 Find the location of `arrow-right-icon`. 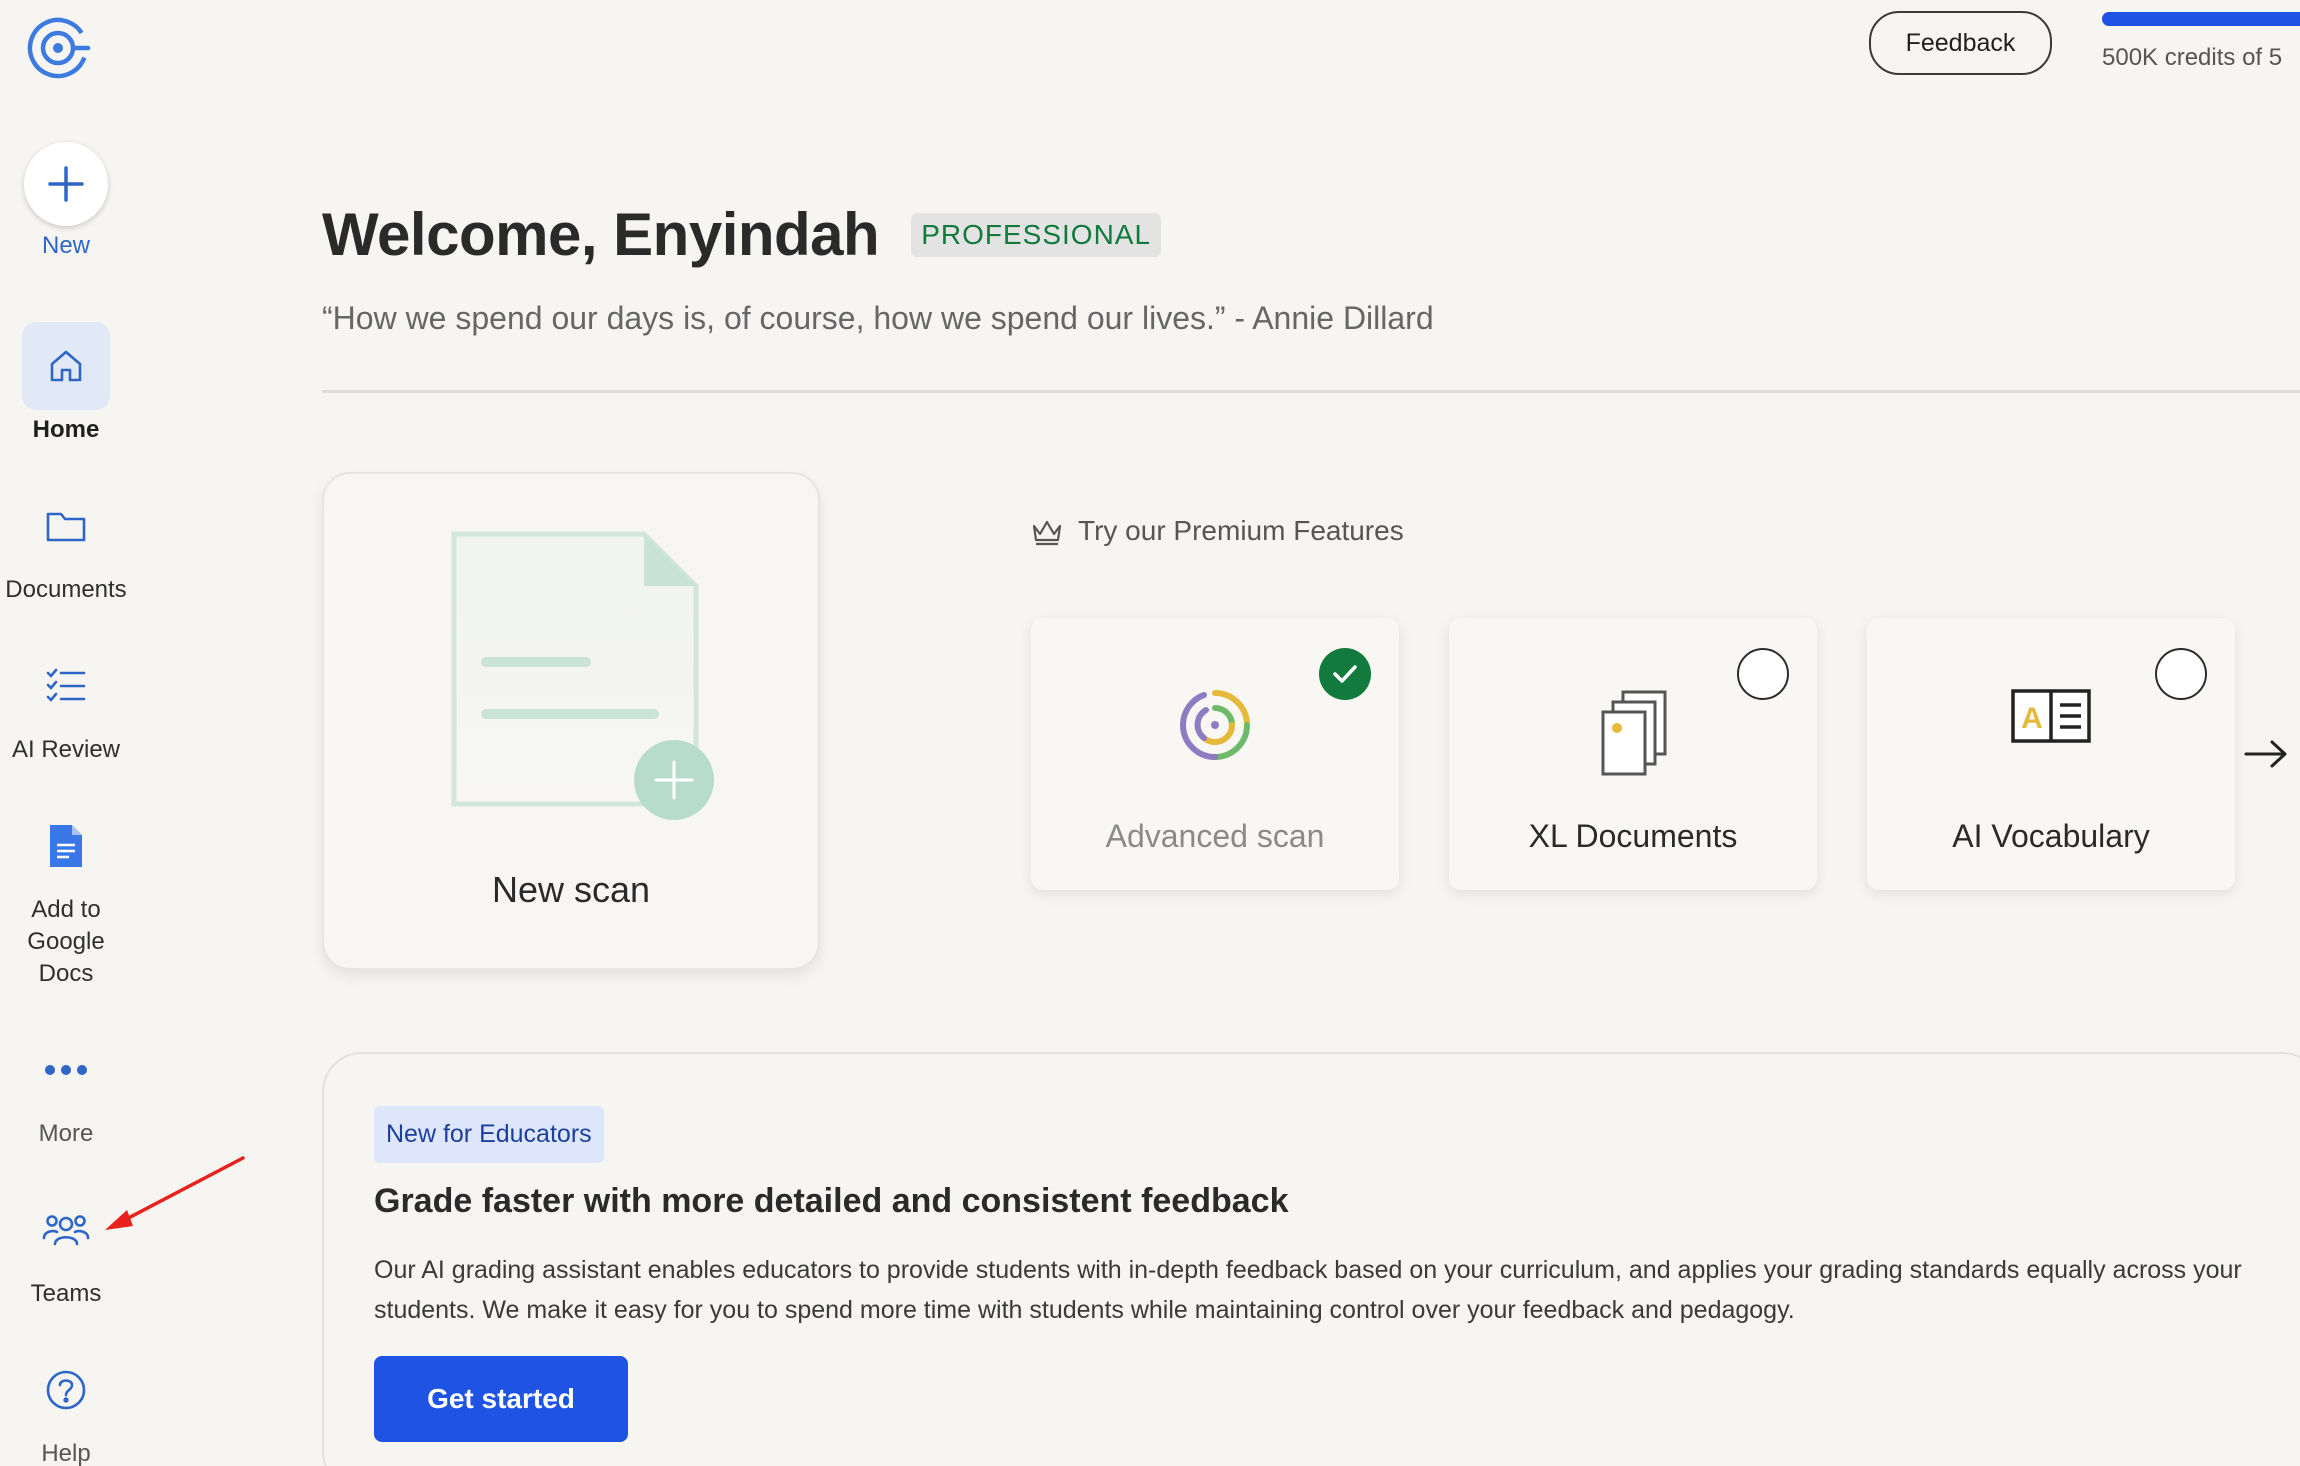

arrow-right-icon is located at coordinates (2265, 754).